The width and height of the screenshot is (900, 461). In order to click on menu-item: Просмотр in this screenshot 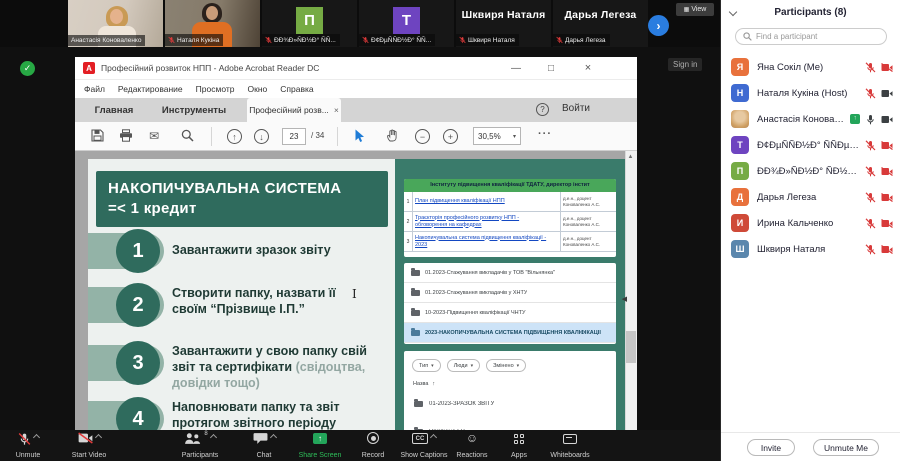, I will do `click(215, 89)`.